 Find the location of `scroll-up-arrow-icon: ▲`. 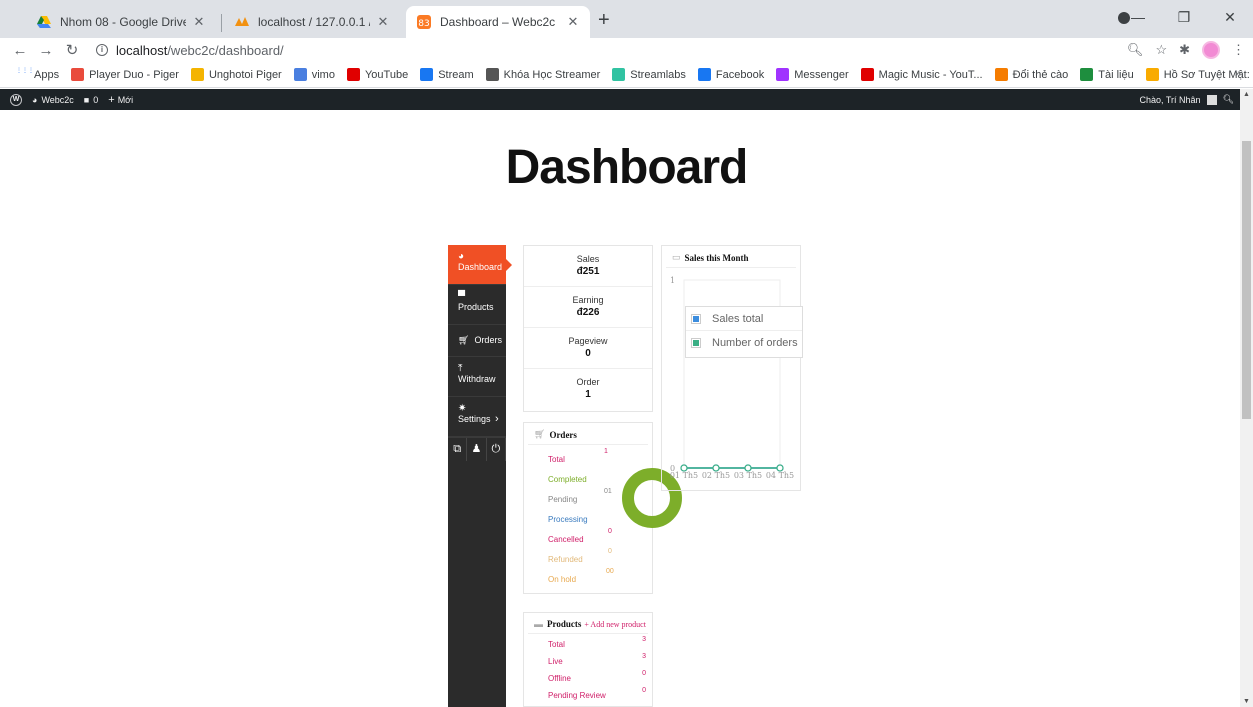

scroll-up-arrow-icon: ▲ is located at coordinates (1246, 94).